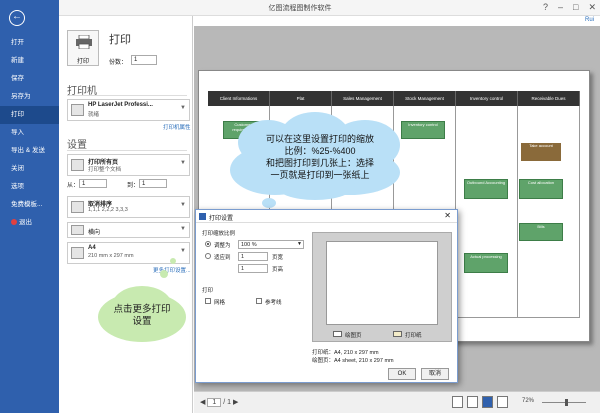 The width and height of the screenshot is (600, 413). I want to click on zoom-slider-handle, so click(566, 402).